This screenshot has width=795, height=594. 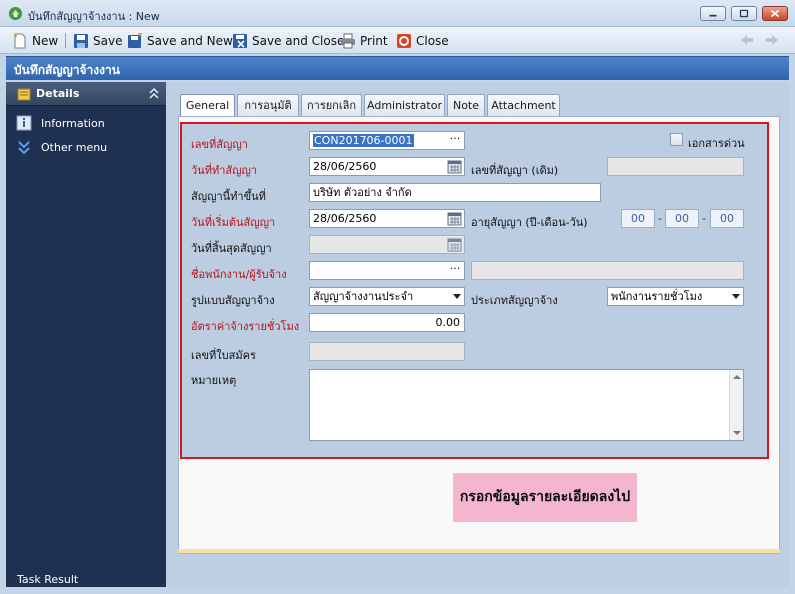 I want to click on hourly-rate-label: อัตราค่าจ้างรายชั่วโมง, so click(x=245, y=326).